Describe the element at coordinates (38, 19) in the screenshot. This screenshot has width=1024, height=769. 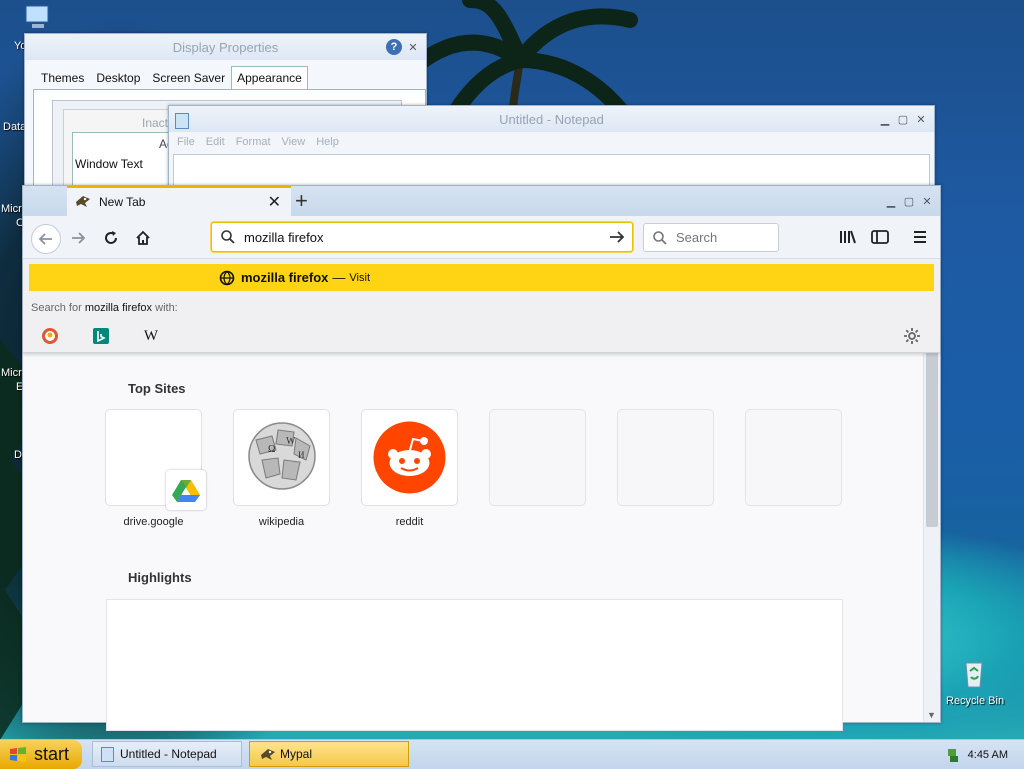
I see `my-computer-icon` at that location.